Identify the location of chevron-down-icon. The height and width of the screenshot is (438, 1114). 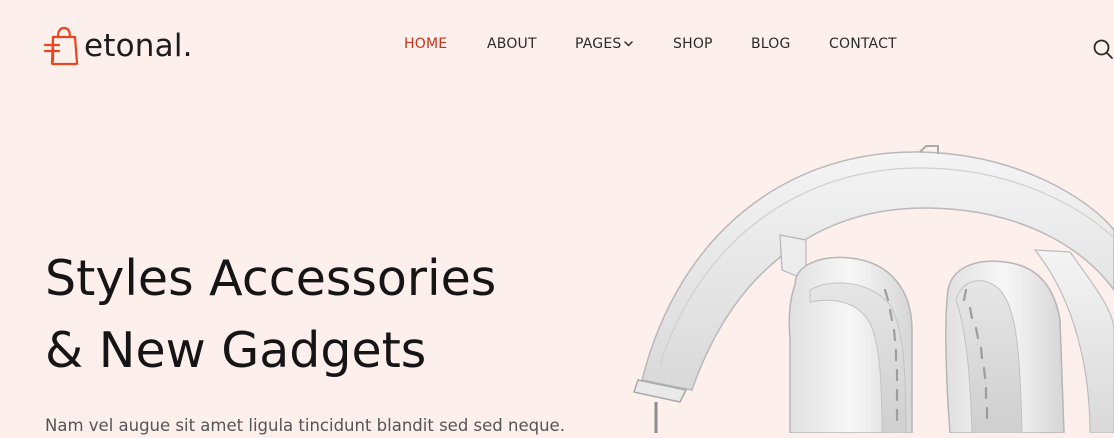
(629, 44).